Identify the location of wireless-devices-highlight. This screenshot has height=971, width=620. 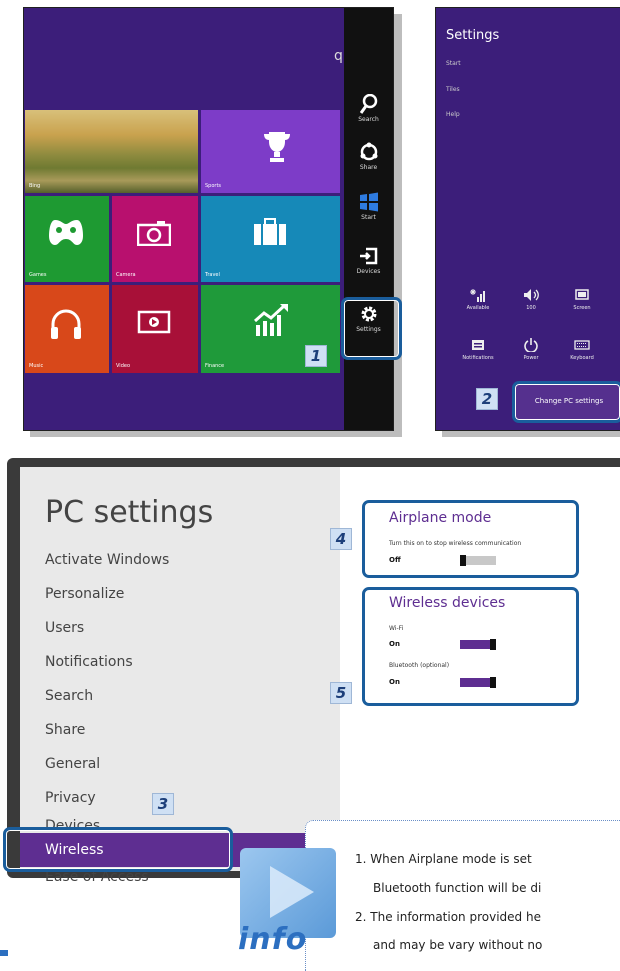
(470, 646).